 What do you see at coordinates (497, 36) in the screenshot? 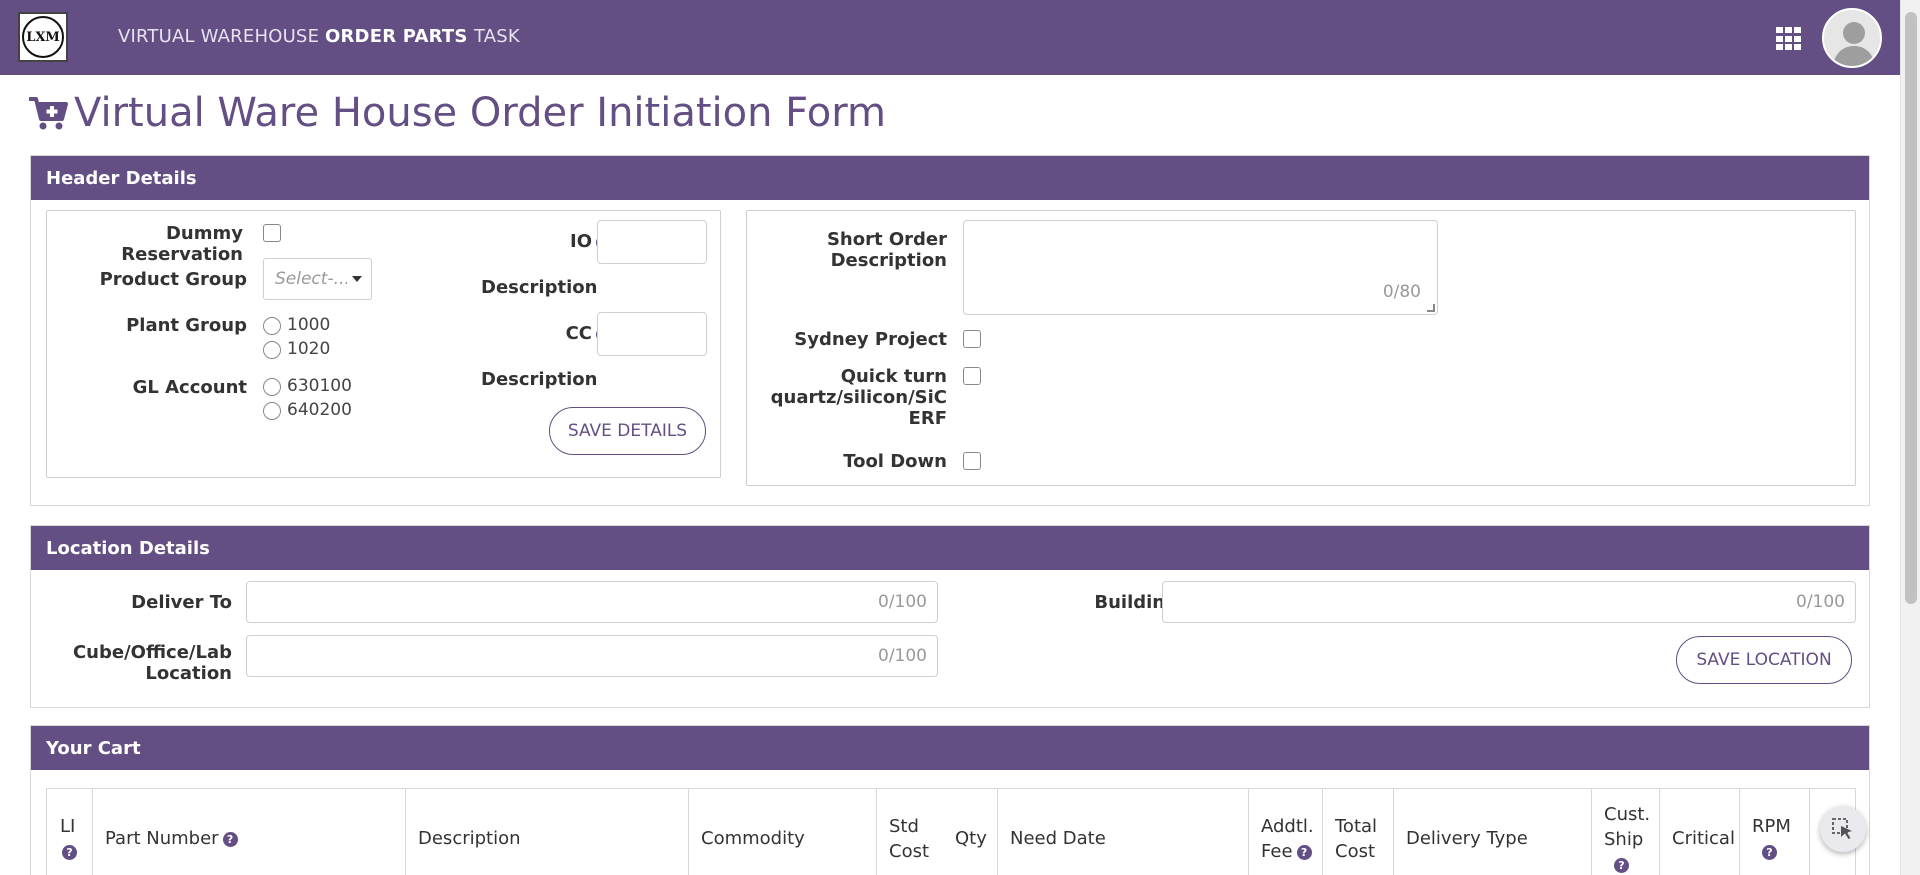
I see `nav-task: TASK` at bounding box center [497, 36].